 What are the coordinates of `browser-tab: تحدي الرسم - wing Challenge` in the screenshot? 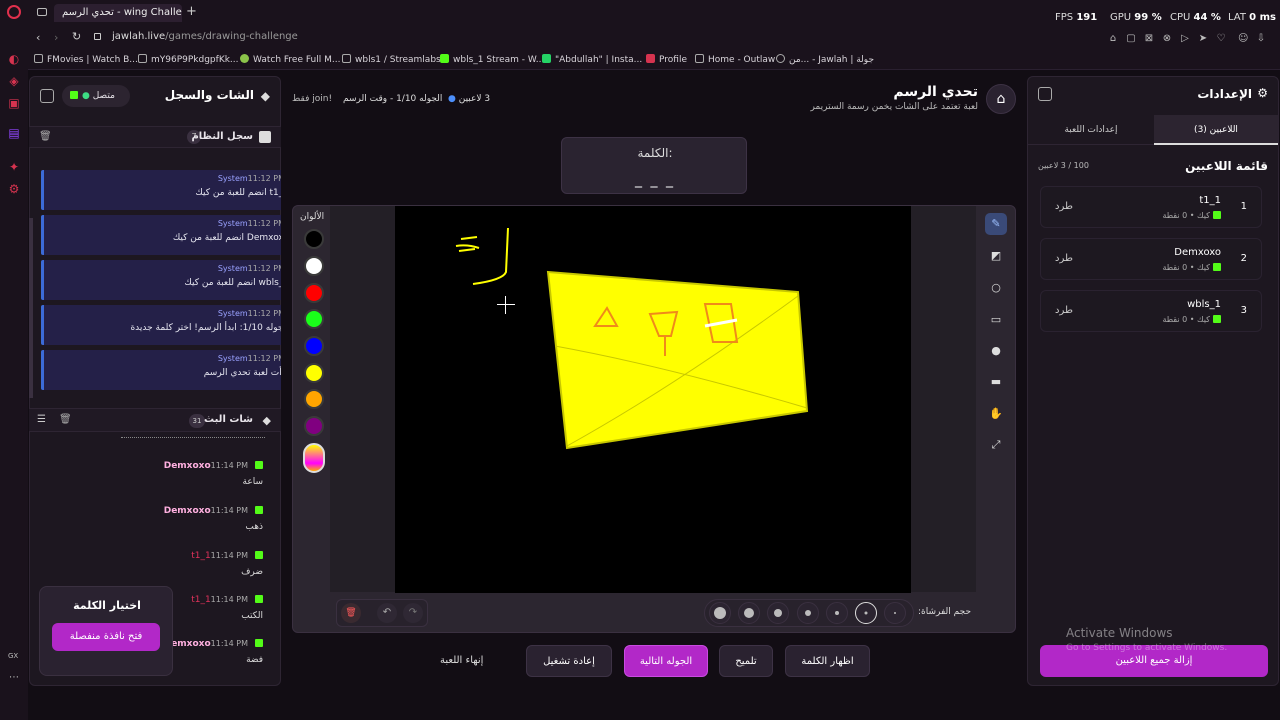 It's located at (118, 13).